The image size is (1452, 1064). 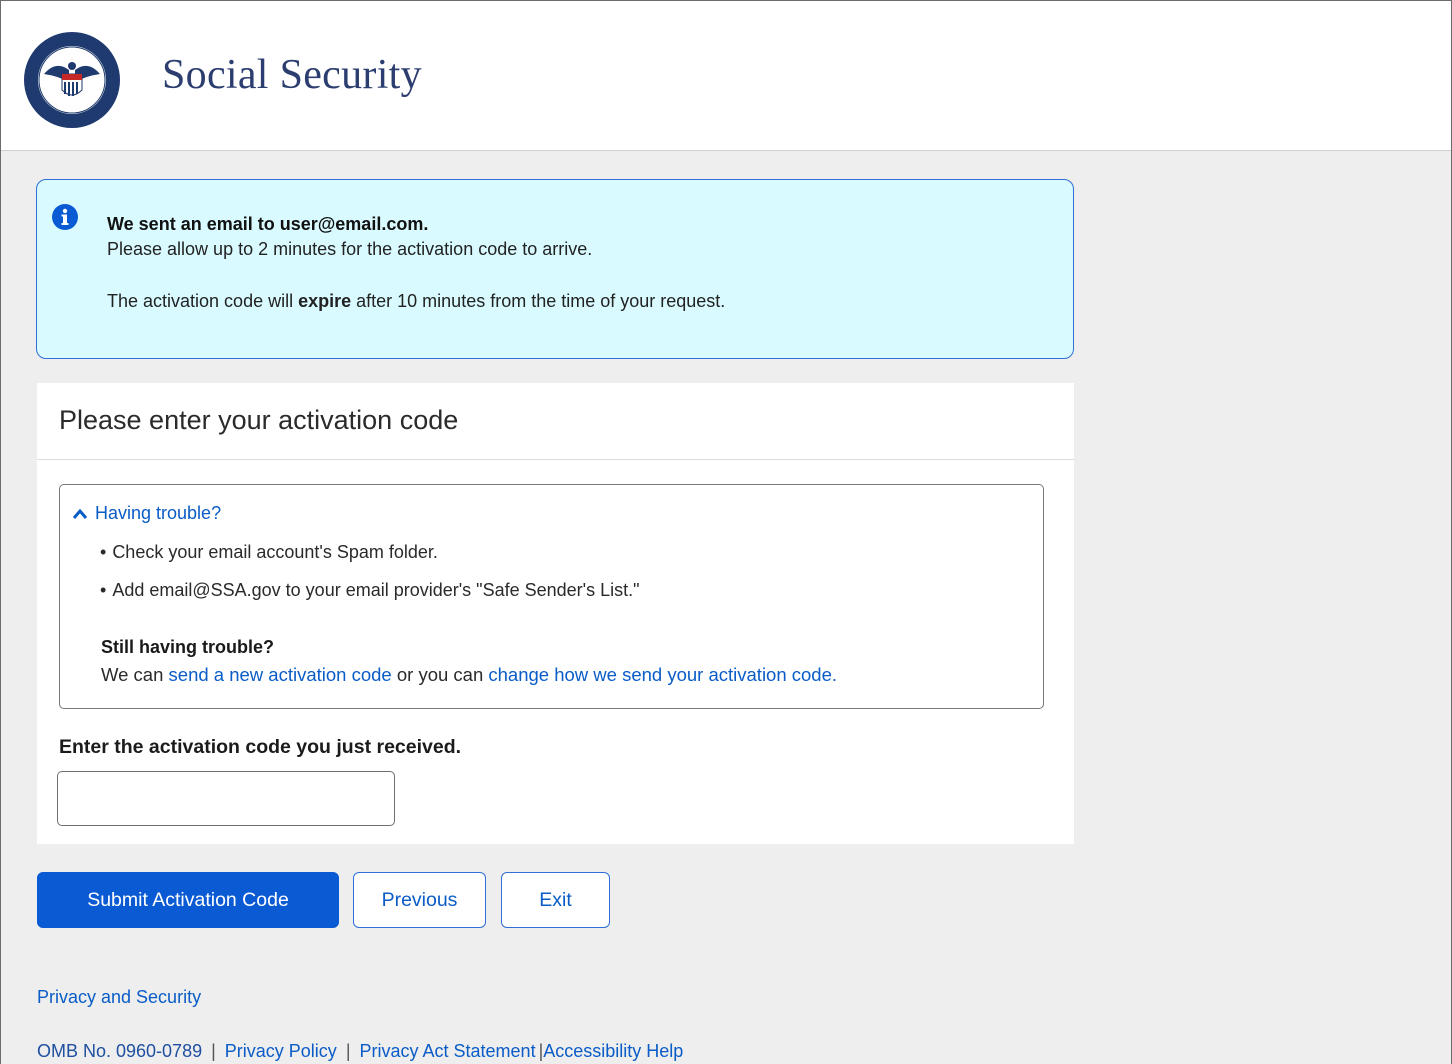 I want to click on send-new-code-link: send a new activation code, so click(x=280, y=674).